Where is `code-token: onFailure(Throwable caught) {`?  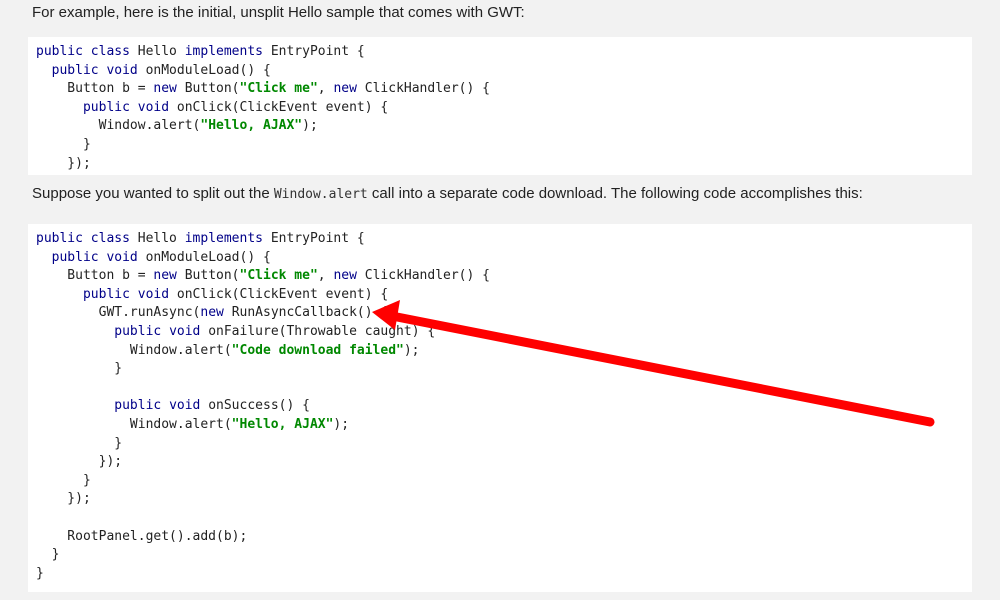
code-token: onFailure(Throwable caught) { is located at coordinates (322, 331).